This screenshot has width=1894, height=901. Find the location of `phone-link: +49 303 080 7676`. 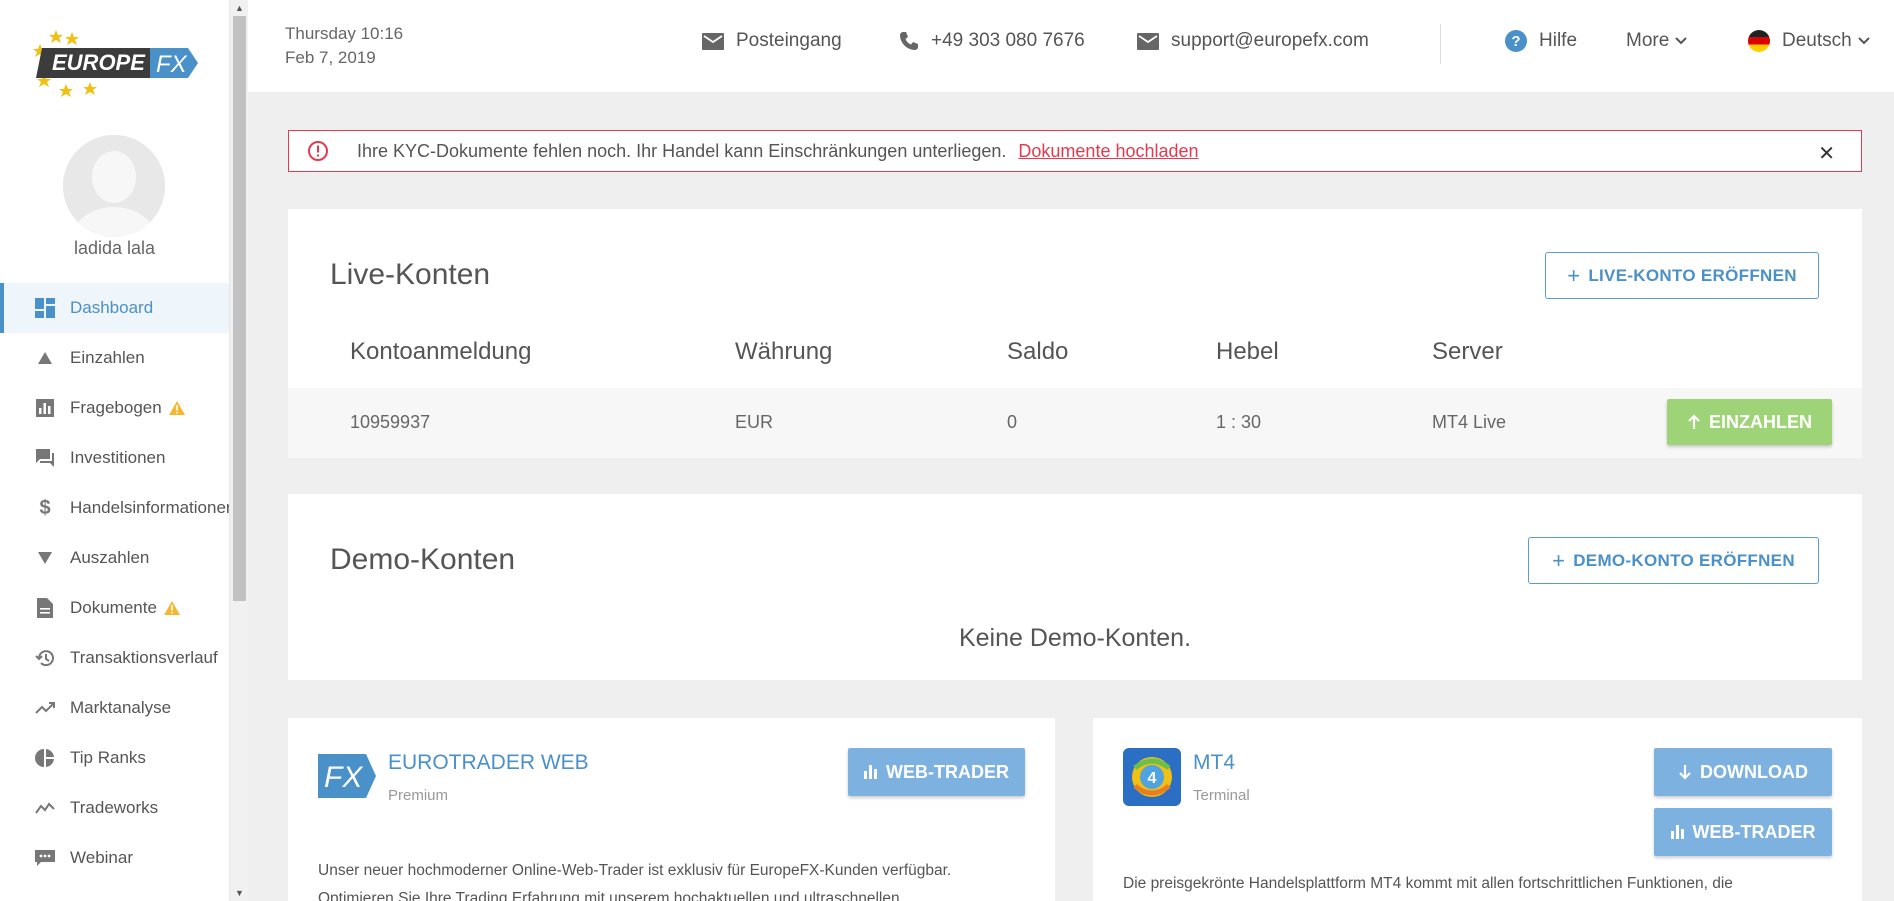

phone-link: +49 303 080 7676 is located at coordinates (992, 41).